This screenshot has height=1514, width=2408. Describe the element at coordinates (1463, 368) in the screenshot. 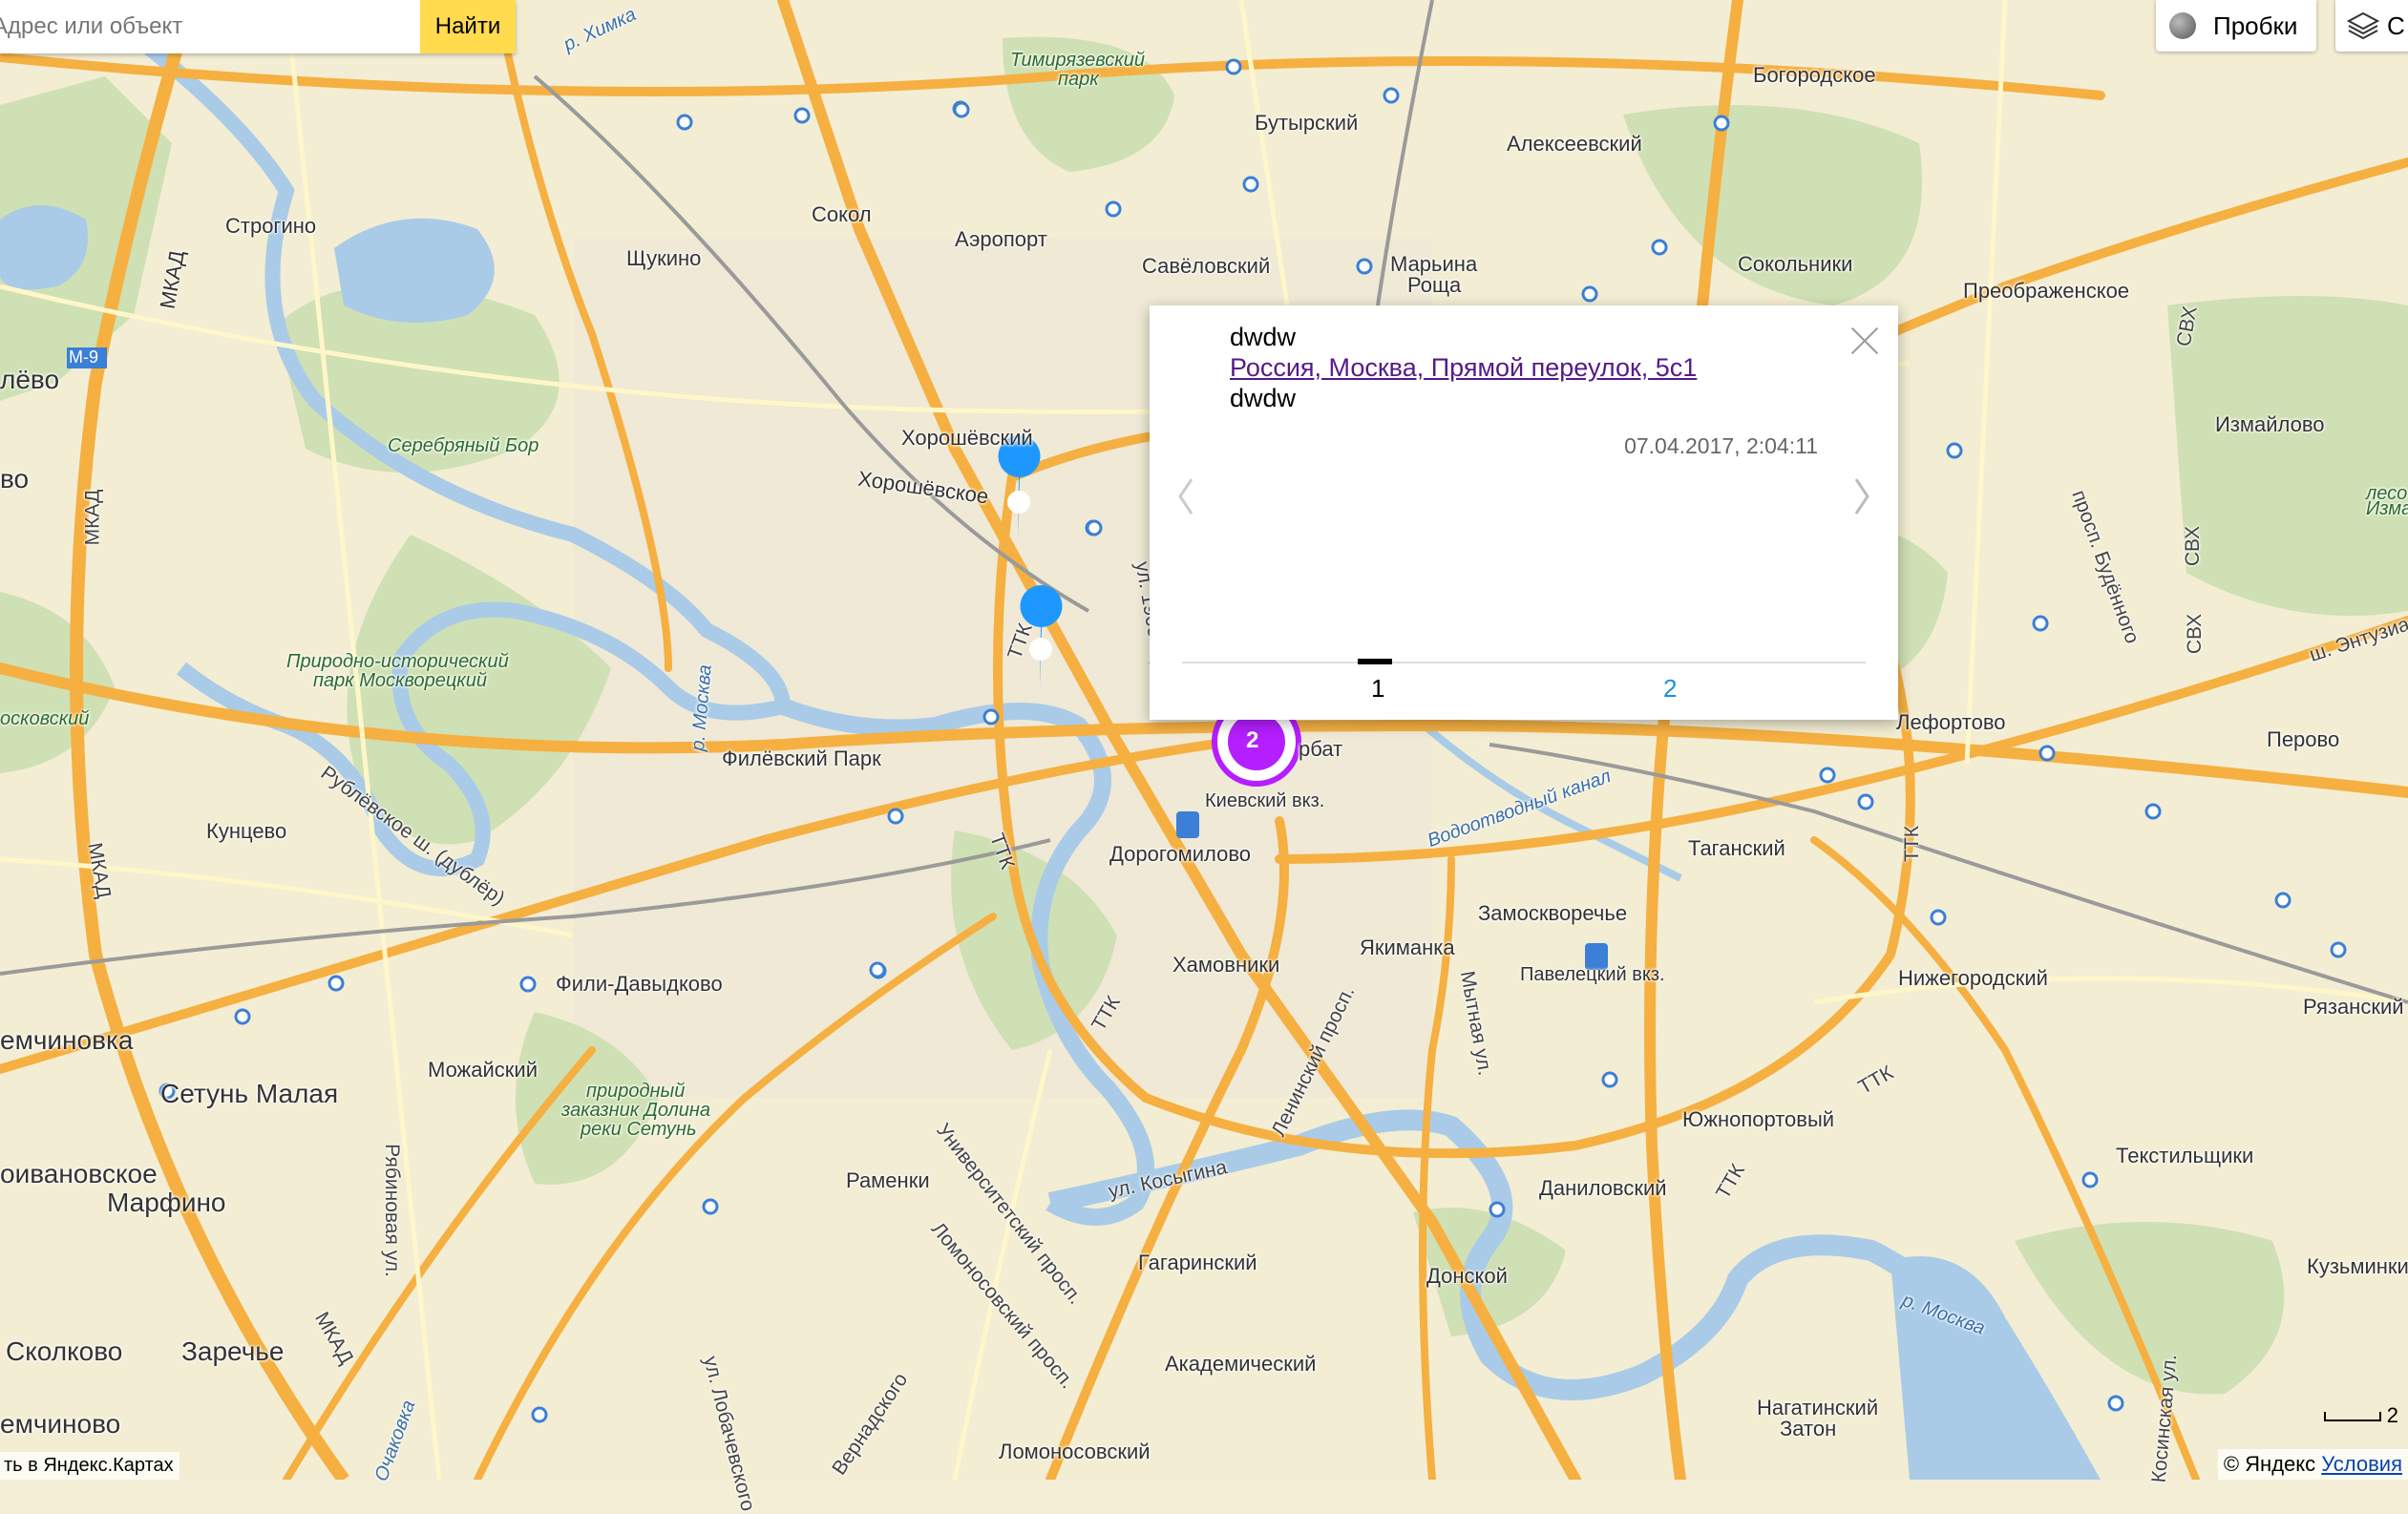

I see `address-link: Россия, Москва, Прямой переулок, 5с1` at that location.